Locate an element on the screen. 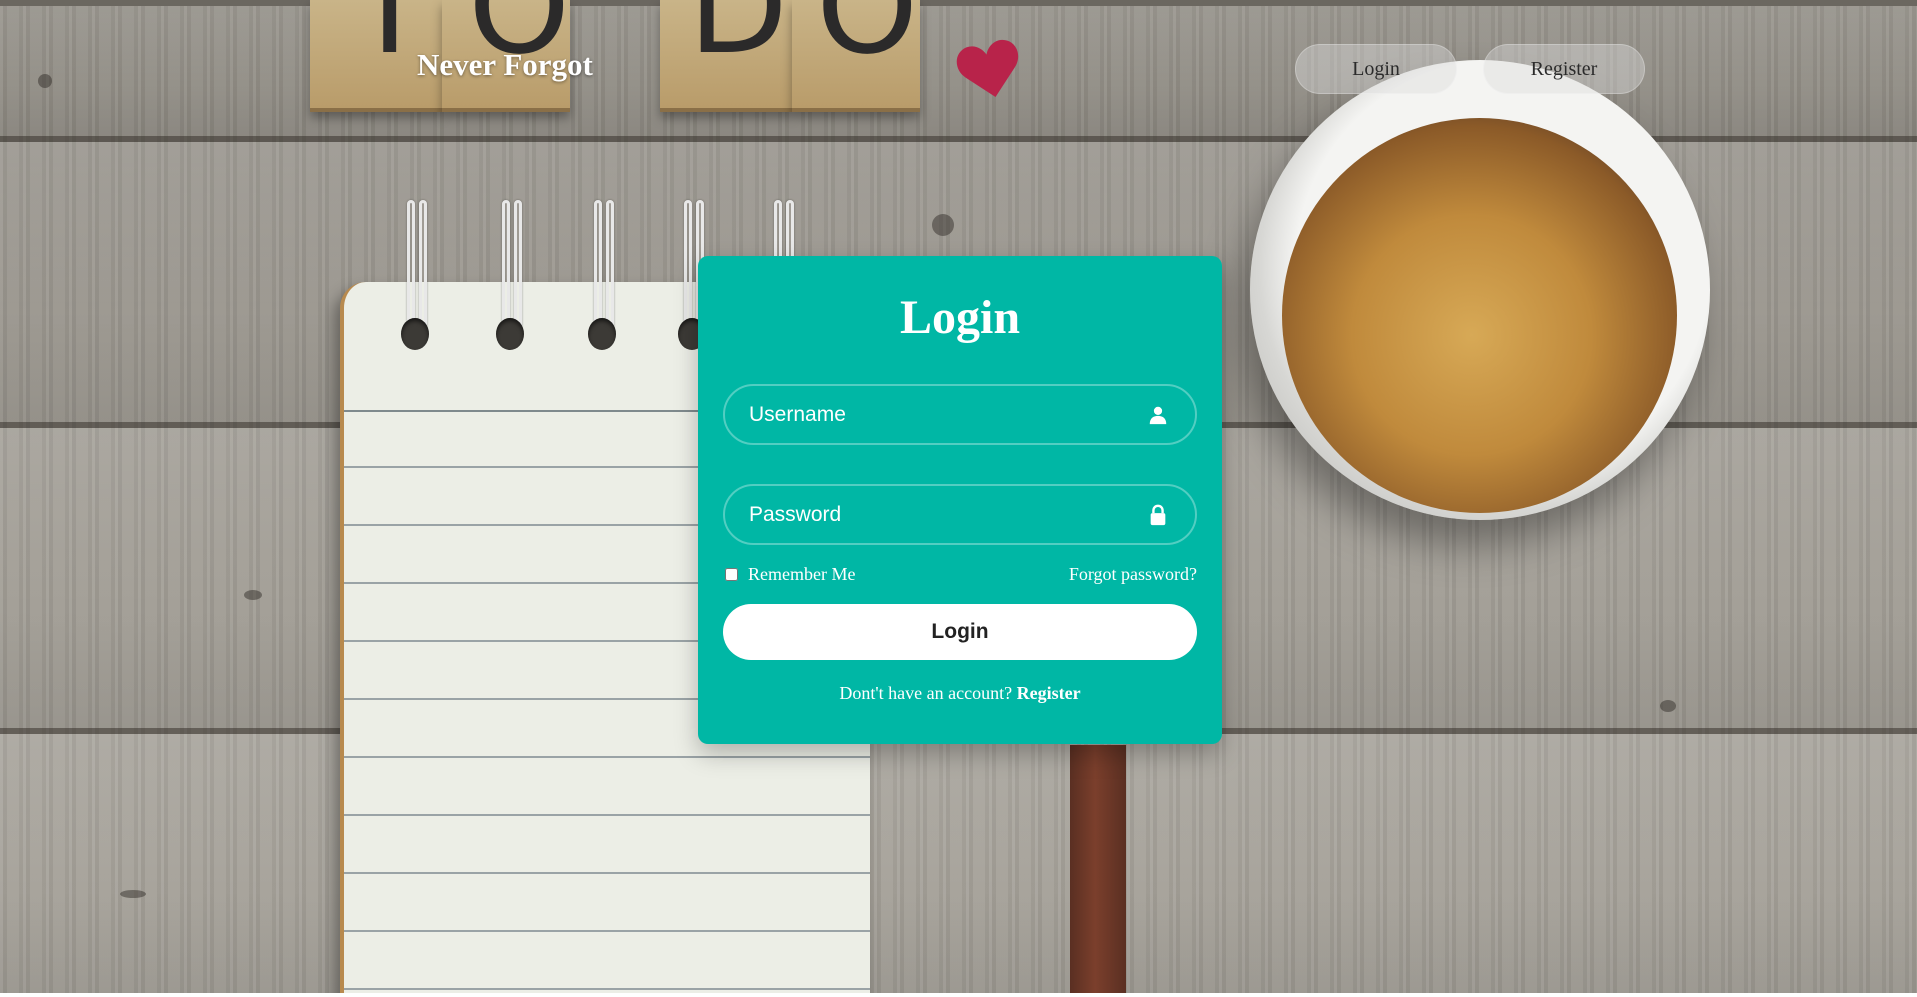  brand-logo: Never Forgot is located at coordinates (505, 65).